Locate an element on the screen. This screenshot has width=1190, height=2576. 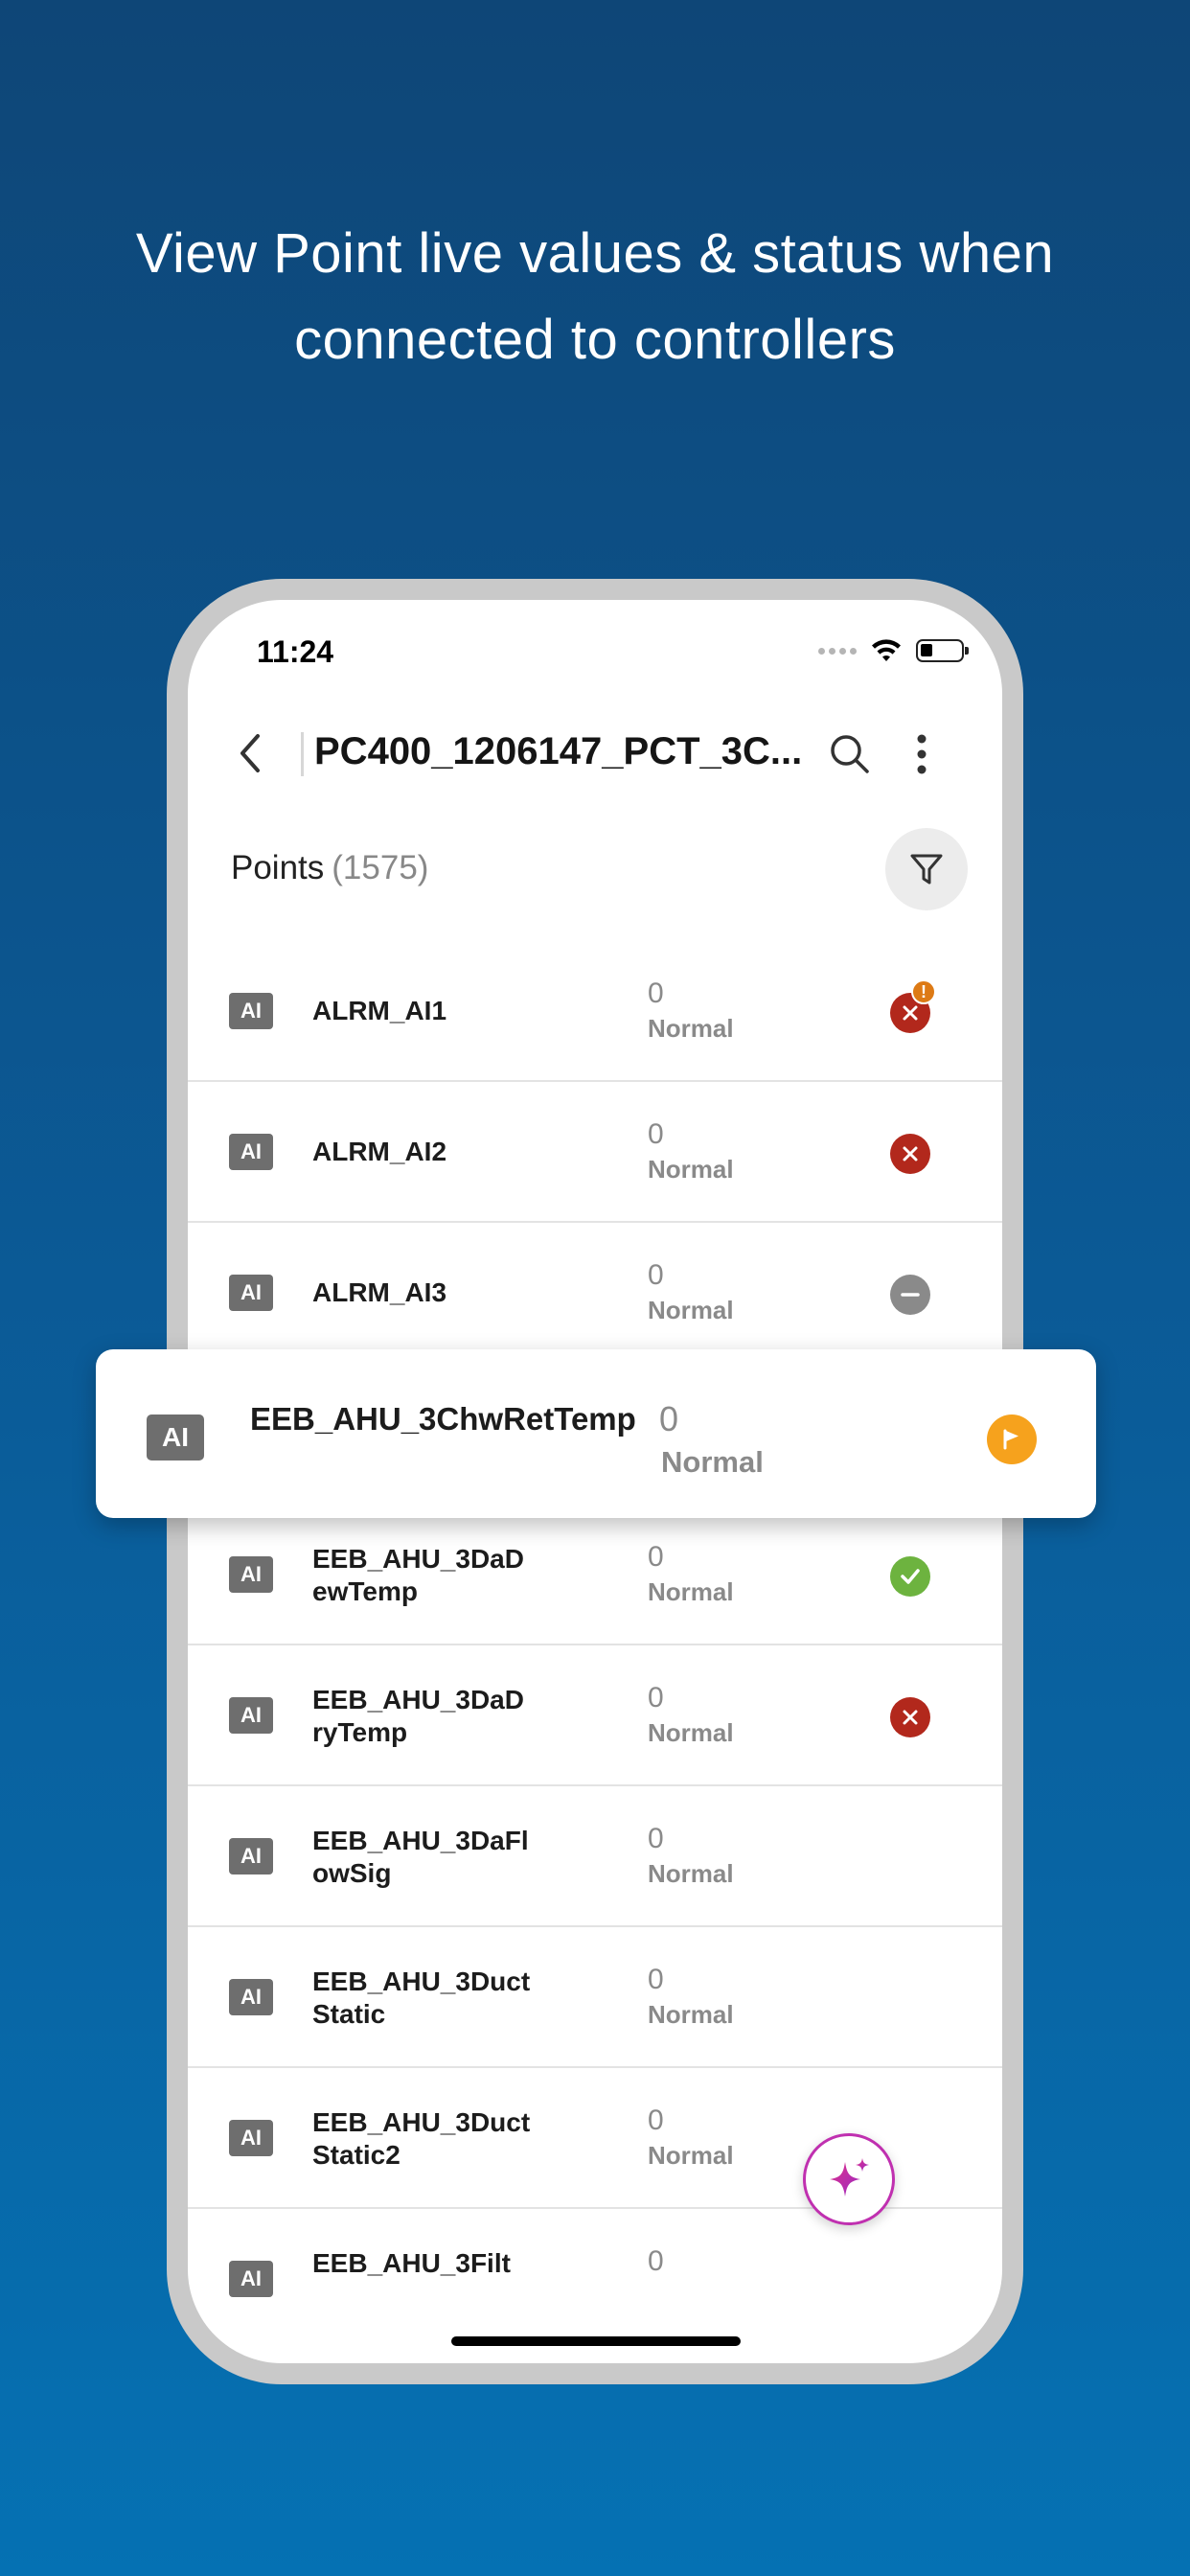
list-item: AI EEB_AHU_3DuctStatic 0 Normal is located at coordinates (595, 1997).